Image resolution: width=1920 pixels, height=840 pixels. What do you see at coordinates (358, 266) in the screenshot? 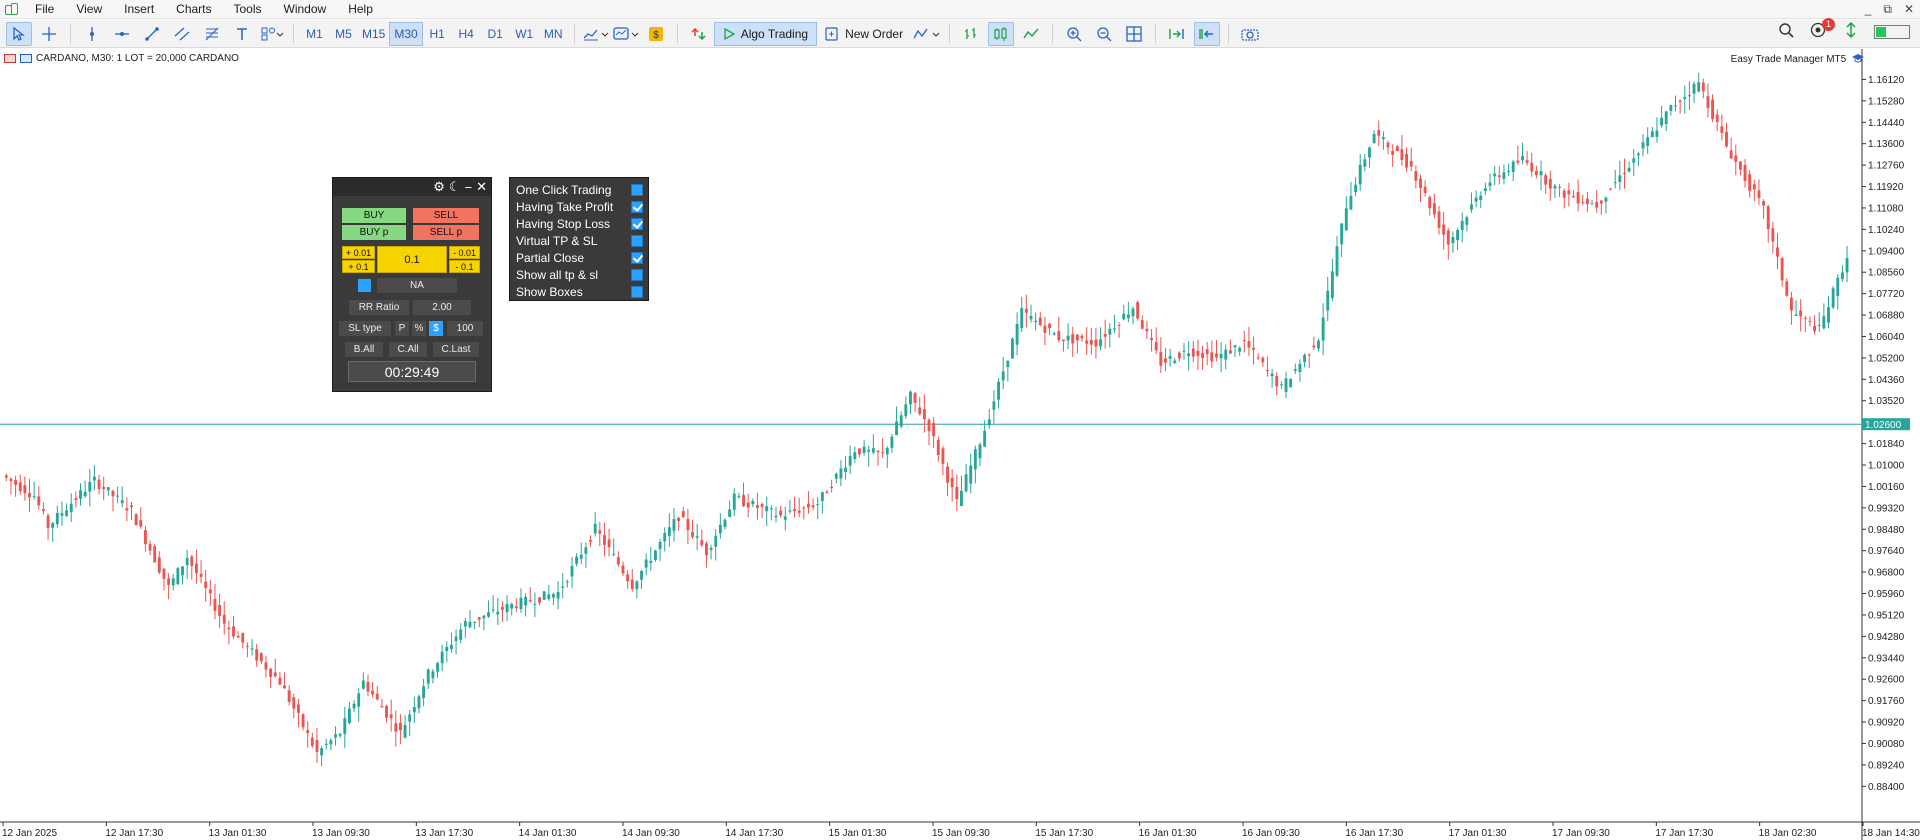
I see `lot-plus-01-button: + 0.1` at bounding box center [358, 266].